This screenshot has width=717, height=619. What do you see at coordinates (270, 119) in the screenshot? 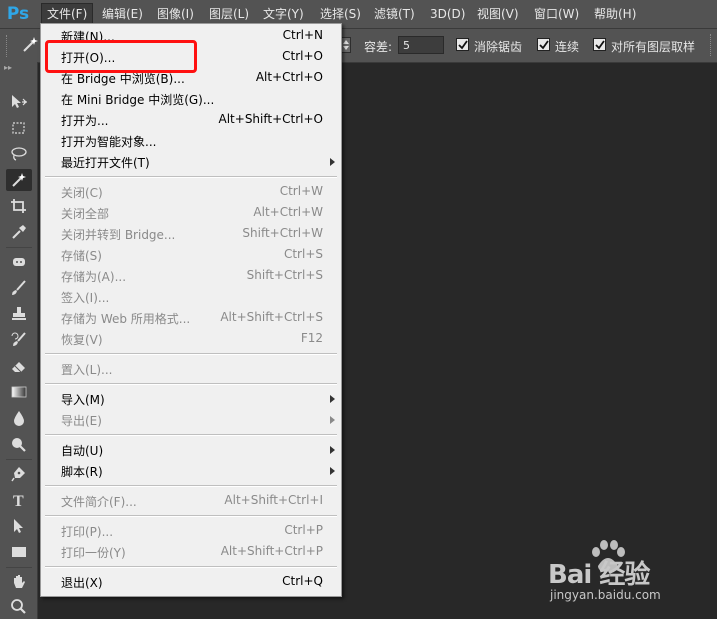
I see `menu-item-shortcut: Alt+Shift+Ctrl+O` at bounding box center [270, 119].